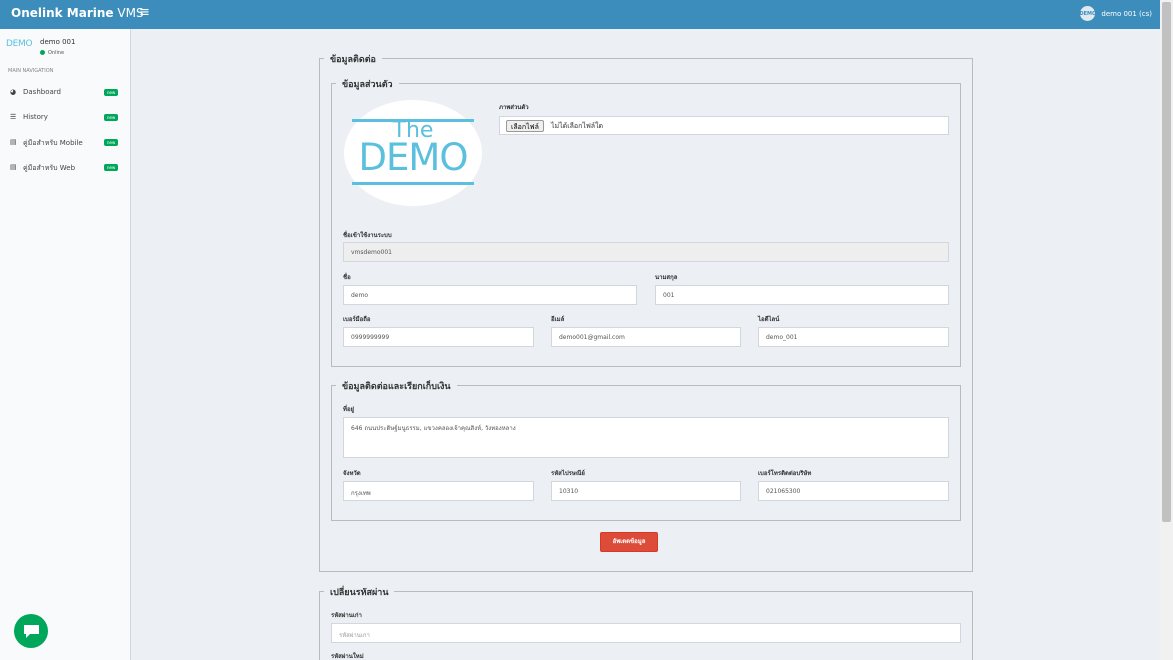 Image resolution: width=1173 pixels, height=660 pixels. What do you see at coordinates (629, 542) in the screenshot?
I see `update-info-button: อัพเดตข้อมูล` at bounding box center [629, 542].